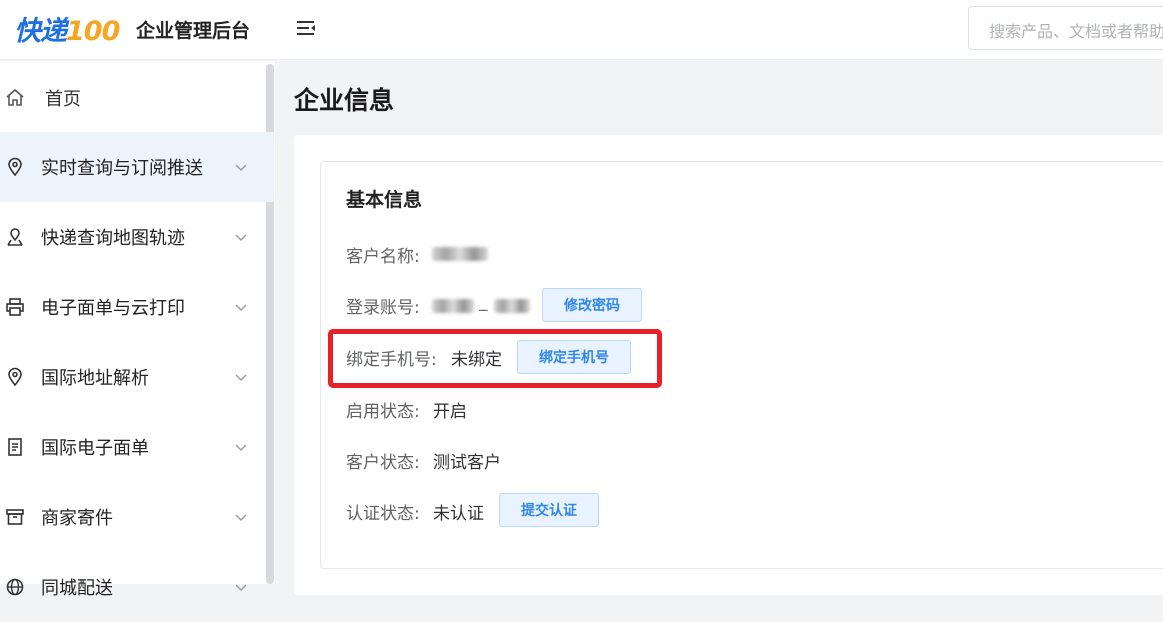 The image size is (1163, 622). What do you see at coordinates (383, 412) in the screenshot?
I see `enable-status-label: 启用状态:` at bounding box center [383, 412].